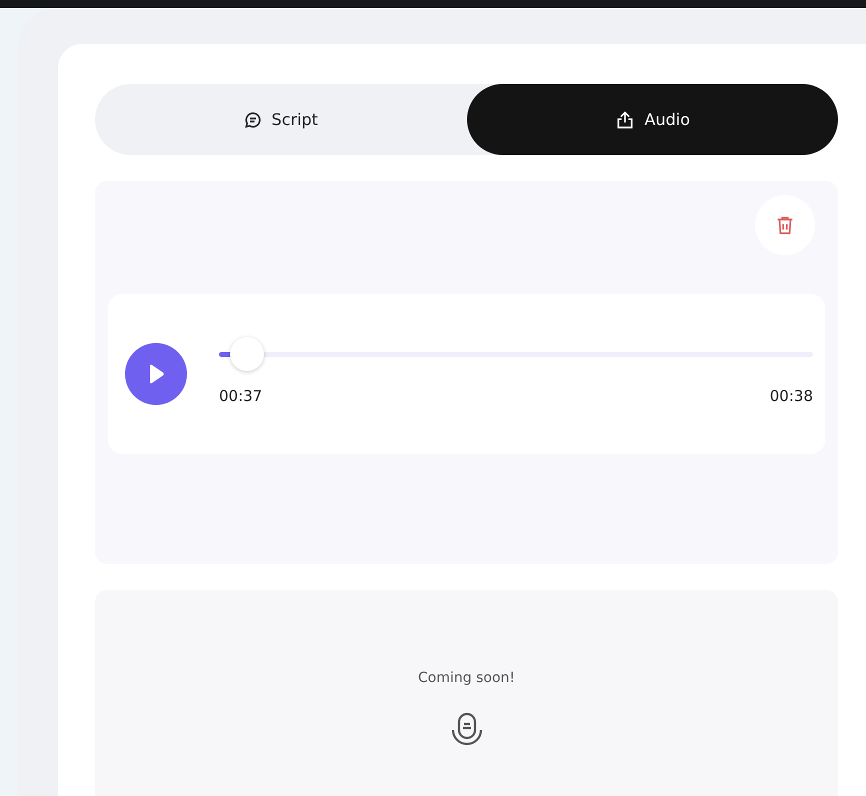 The image size is (866, 796). Describe the element at coordinates (466, 678) in the screenshot. I see `coming-soon-text: Coming soon!` at that location.